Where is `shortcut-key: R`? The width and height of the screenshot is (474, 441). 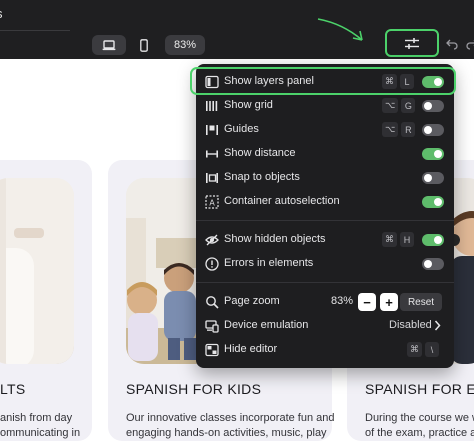 shortcut-key: R is located at coordinates (408, 129).